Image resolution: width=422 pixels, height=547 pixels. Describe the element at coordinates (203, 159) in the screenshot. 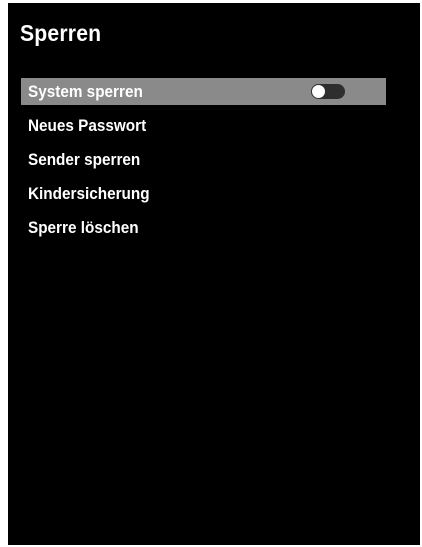

I see `menu-item-channel-lock: Sender sperren` at that location.